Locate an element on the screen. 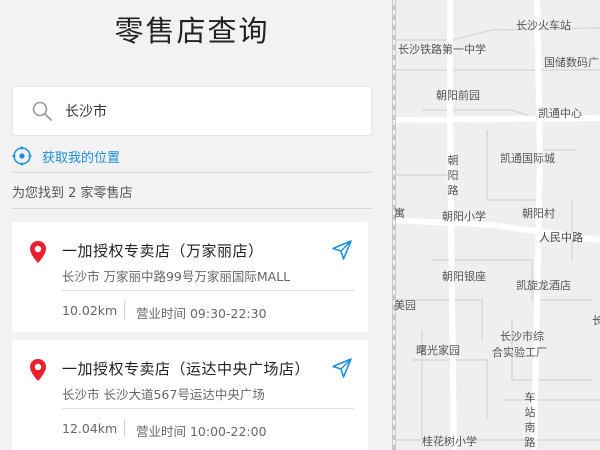 Image resolution: width=600 pixels, height=450 pixels. map-label: 美园 is located at coordinates (405, 305).